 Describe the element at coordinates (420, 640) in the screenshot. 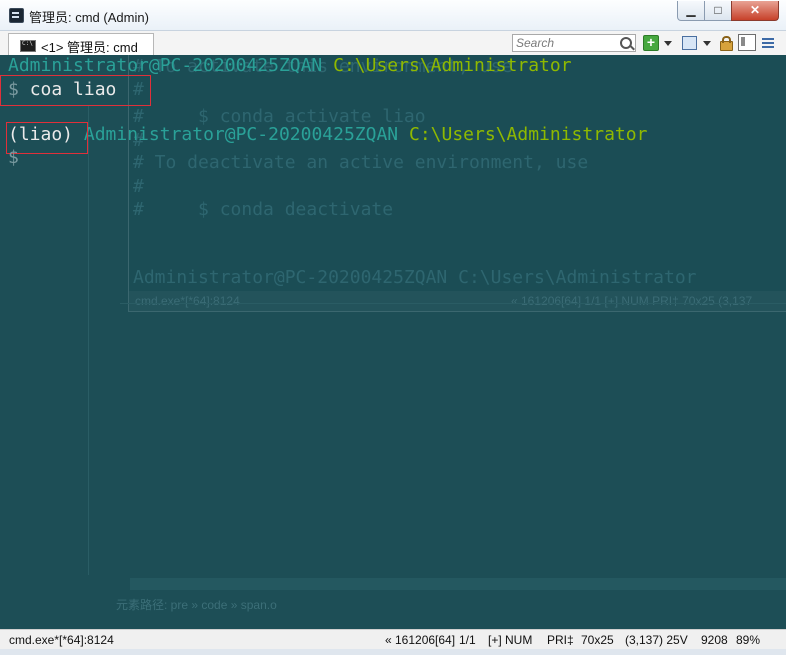

I see `status-build: « 161206[64]` at that location.